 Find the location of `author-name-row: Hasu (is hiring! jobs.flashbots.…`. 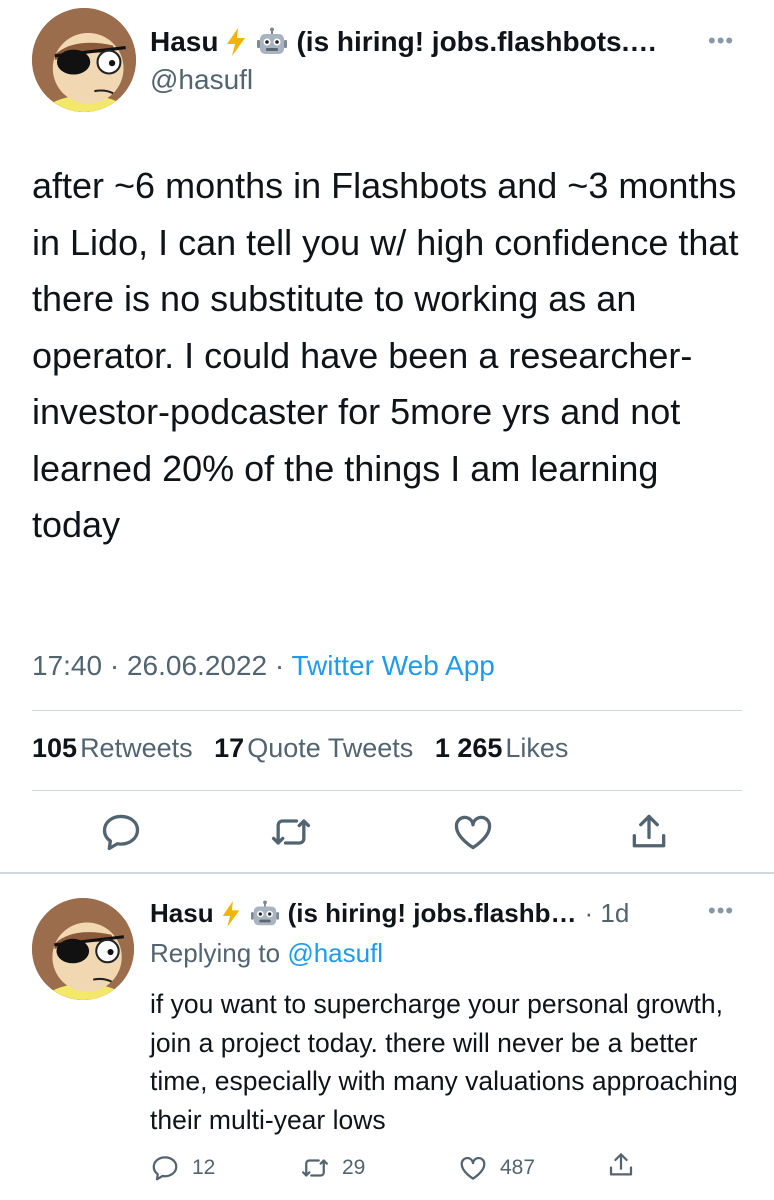

author-name-row: Hasu (is hiring! jobs.flashbots.… is located at coordinates (403, 42).